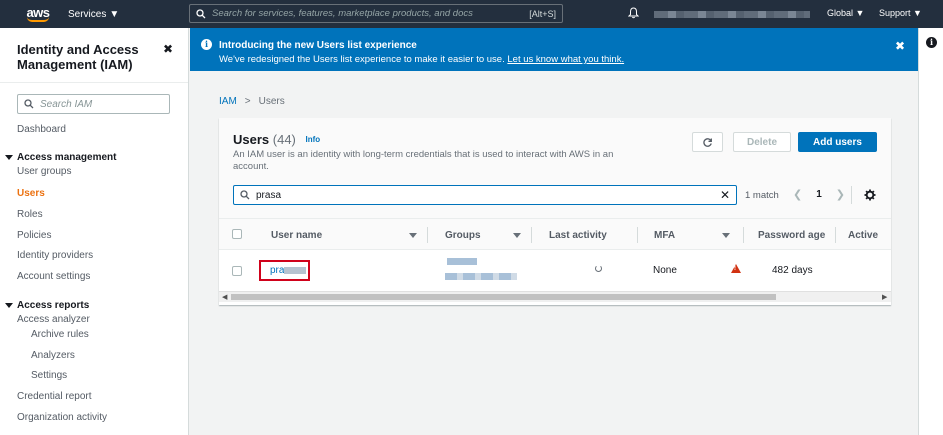 This screenshot has height=435, width=943. I want to click on sidebar-item-settings: Settings, so click(49, 375).